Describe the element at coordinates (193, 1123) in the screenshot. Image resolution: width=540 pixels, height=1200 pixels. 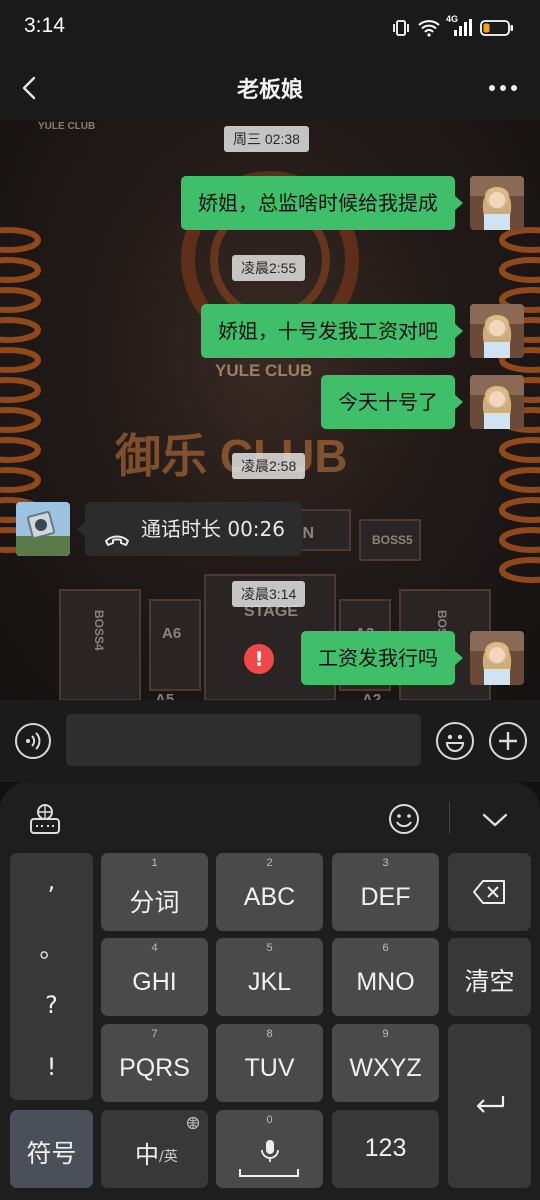
I see `globe-icon` at that location.